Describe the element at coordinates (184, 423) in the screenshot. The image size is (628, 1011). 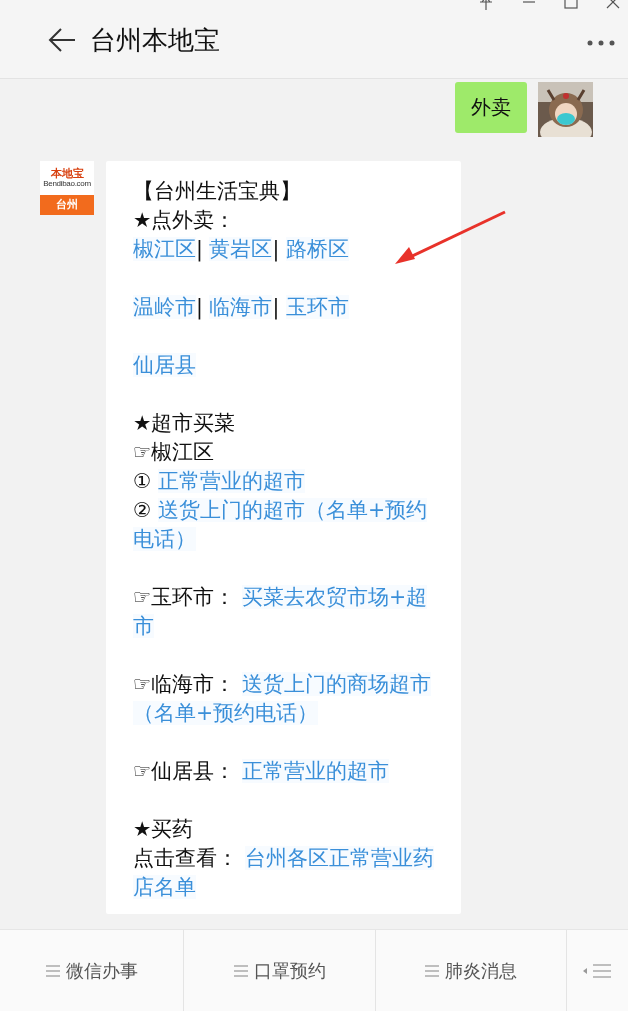
I see `message-text: ★超市买菜` at that location.